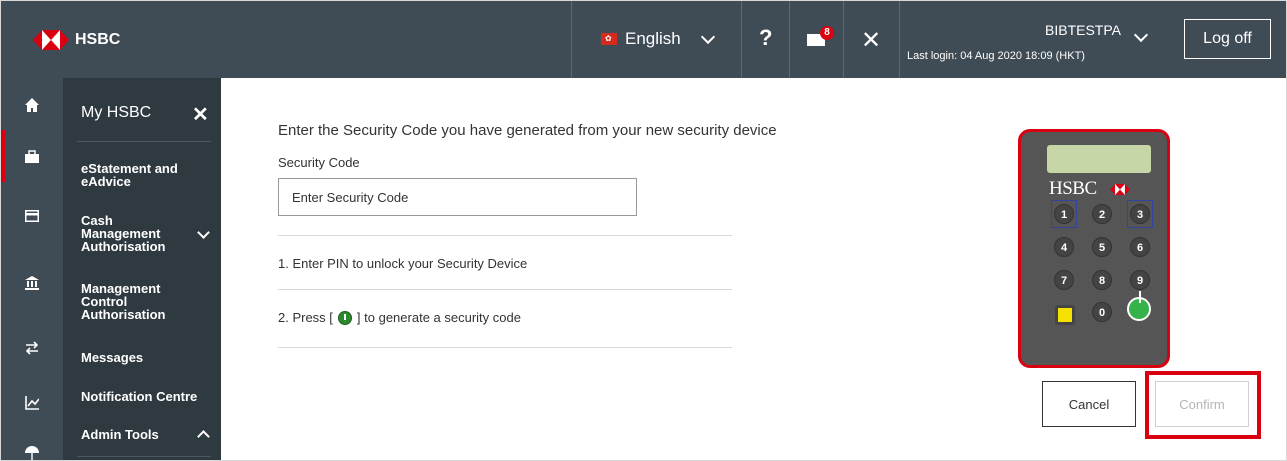 This screenshot has width=1287, height=461. I want to click on language-selector: English, so click(658, 39).